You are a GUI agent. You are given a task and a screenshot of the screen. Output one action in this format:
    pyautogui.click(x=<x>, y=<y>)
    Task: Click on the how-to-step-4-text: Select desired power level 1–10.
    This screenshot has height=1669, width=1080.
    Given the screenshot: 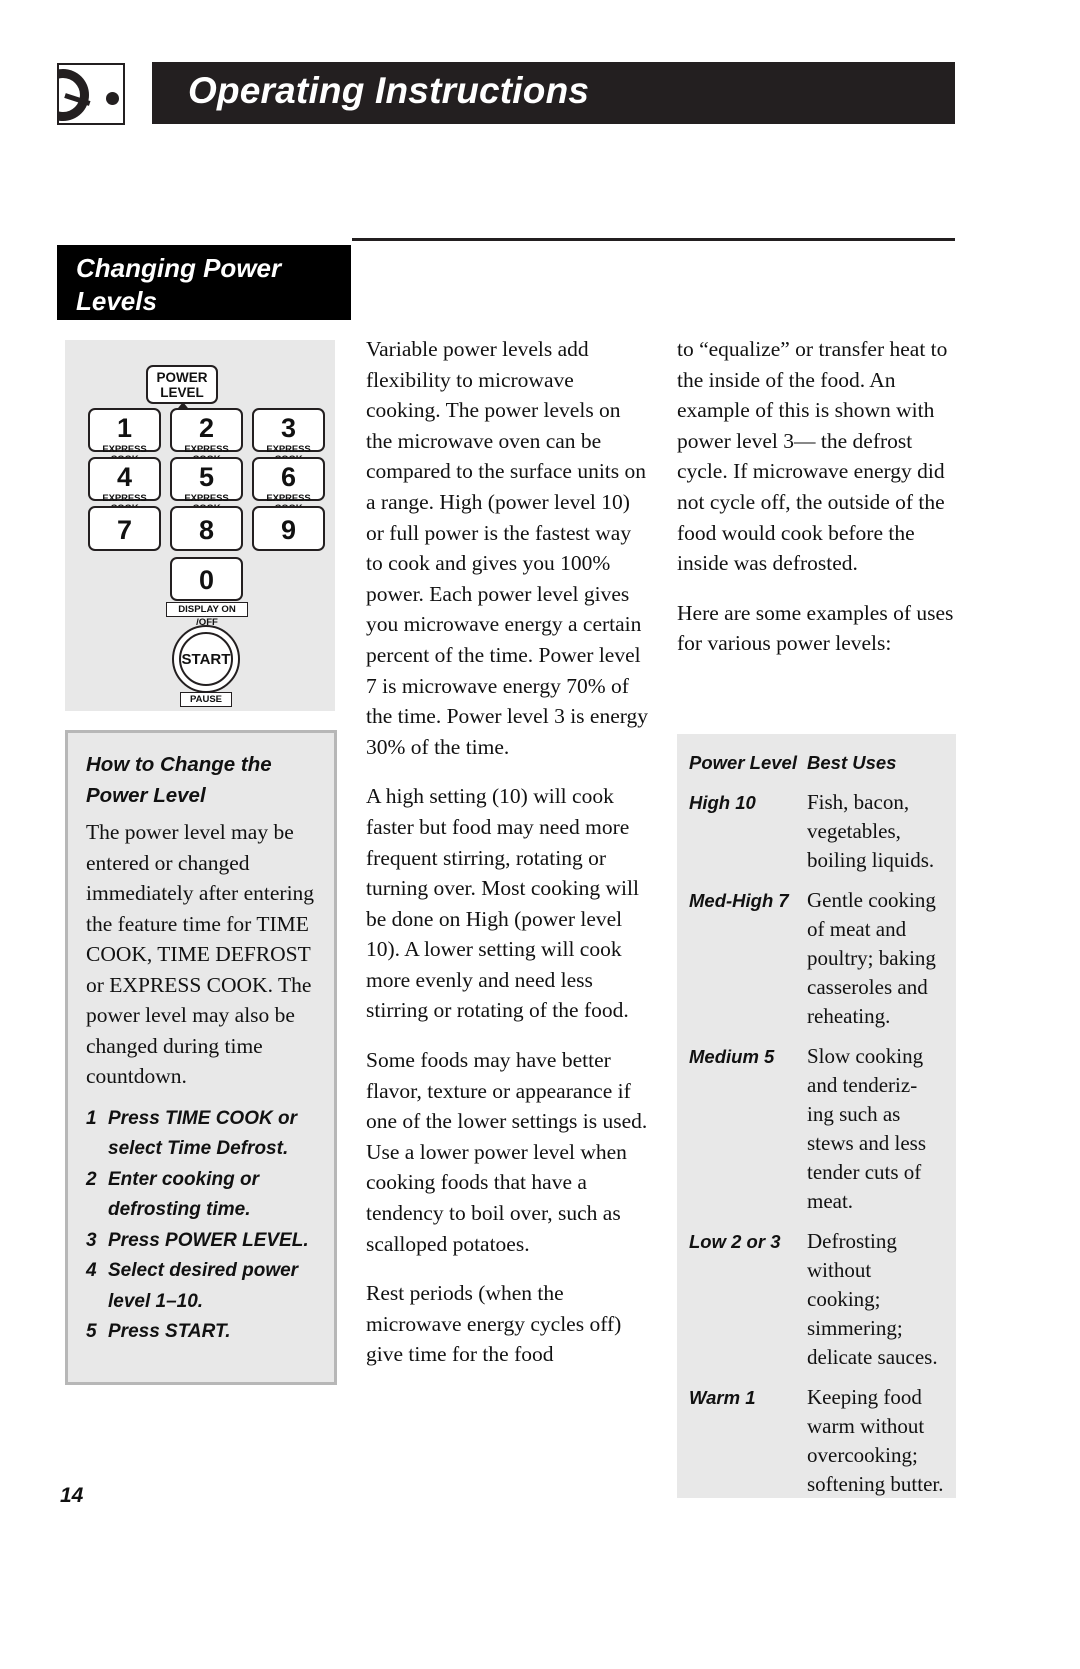 What is the action you would take?
    pyautogui.click(x=203, y=1286)
    